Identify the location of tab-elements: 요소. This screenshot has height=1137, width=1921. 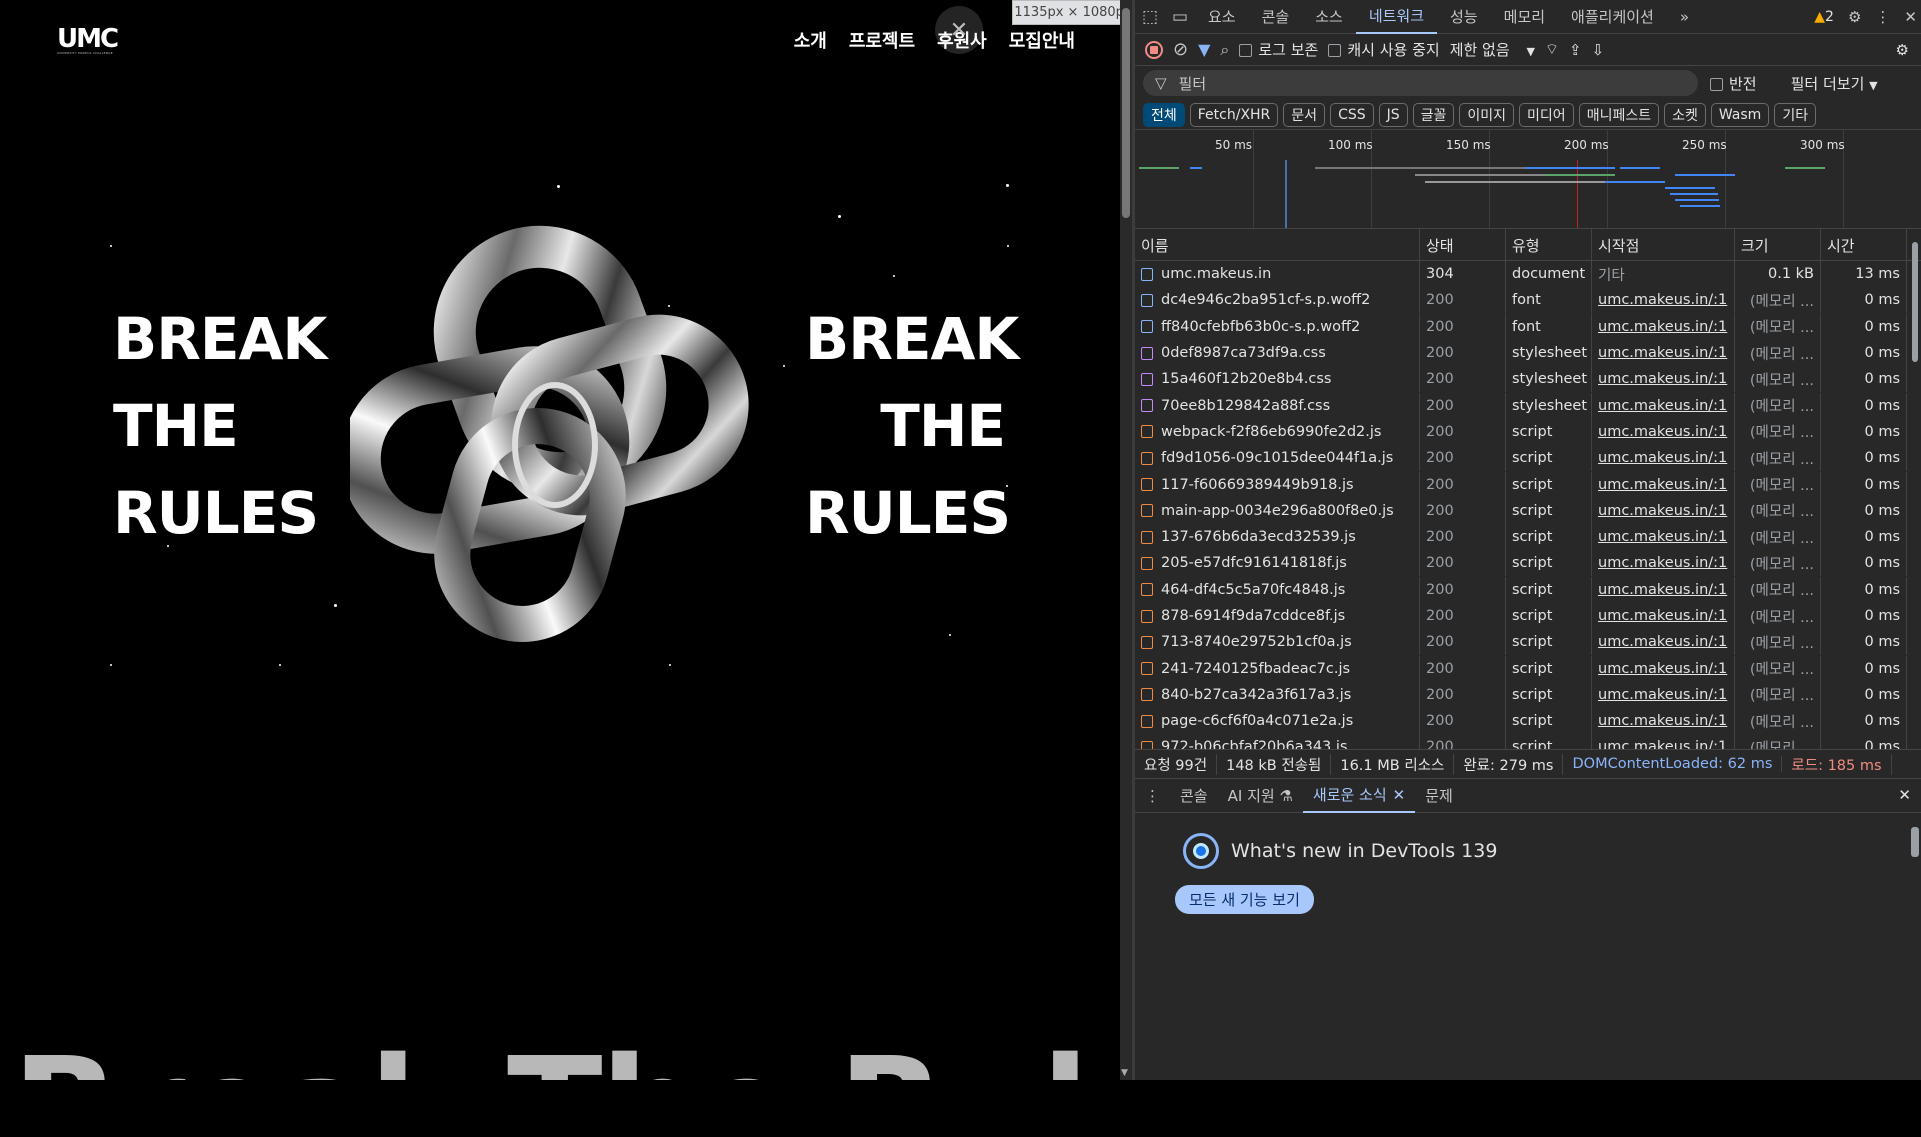
(1222, 17).